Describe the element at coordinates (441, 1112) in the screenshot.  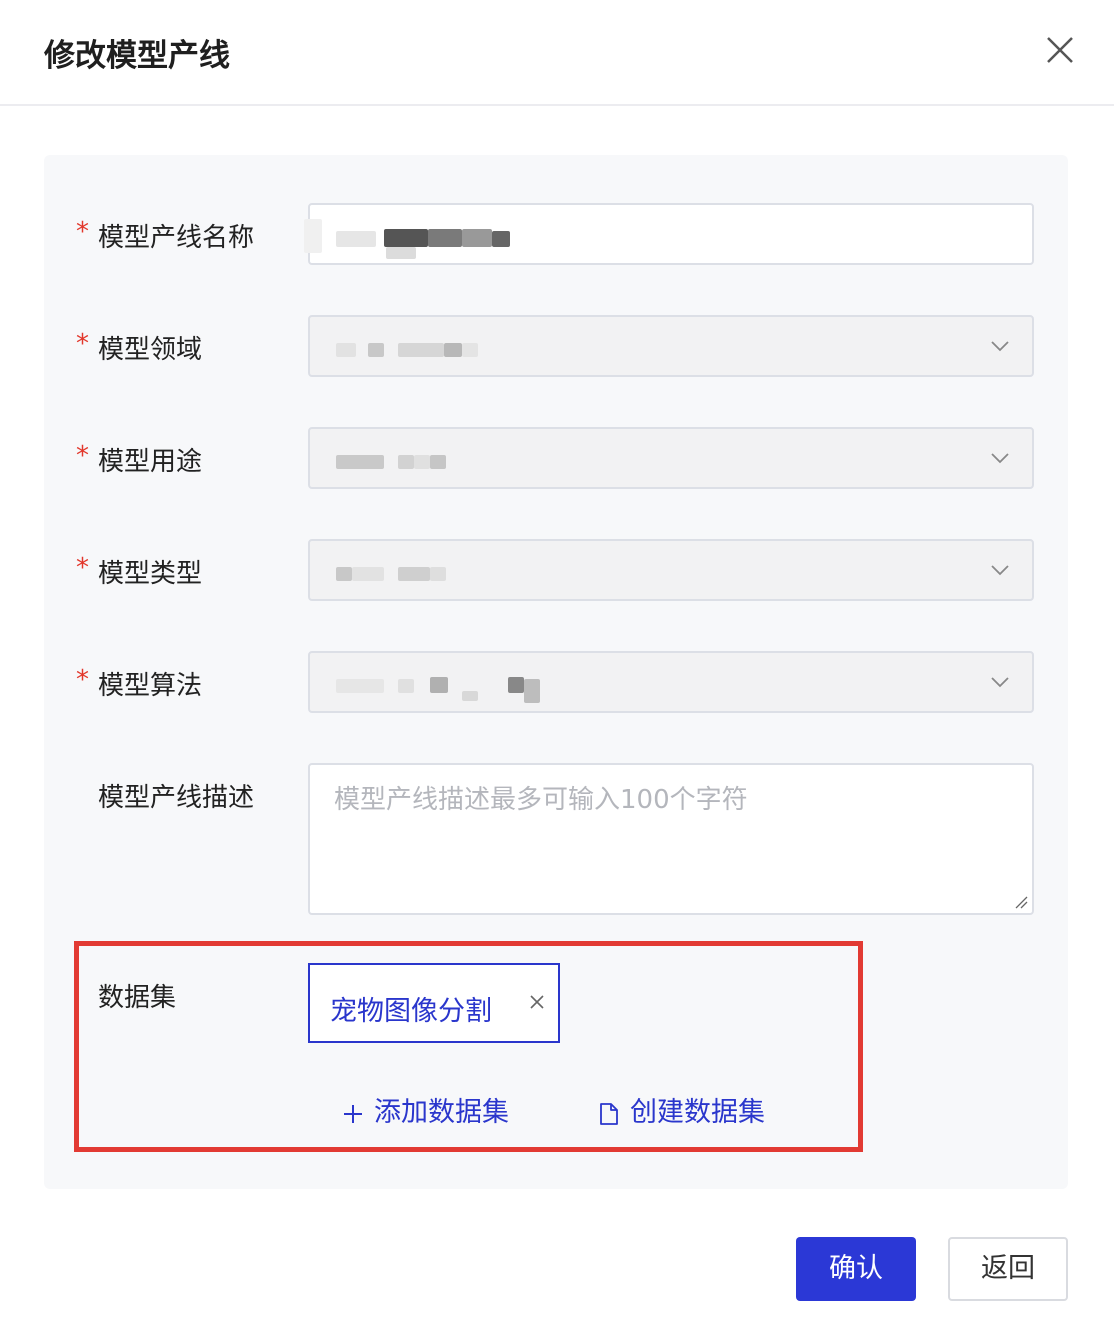
I see `add-dataset-label: 添加数据集` at that location.